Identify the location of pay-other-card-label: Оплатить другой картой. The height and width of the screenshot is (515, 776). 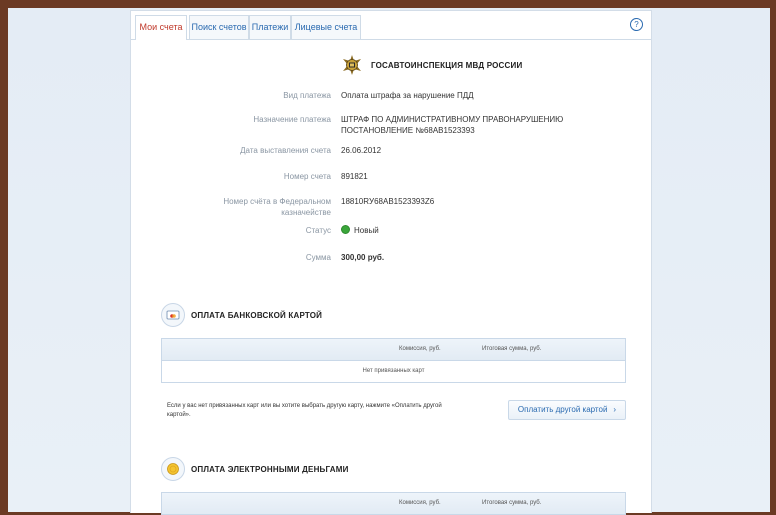
(562, 409).